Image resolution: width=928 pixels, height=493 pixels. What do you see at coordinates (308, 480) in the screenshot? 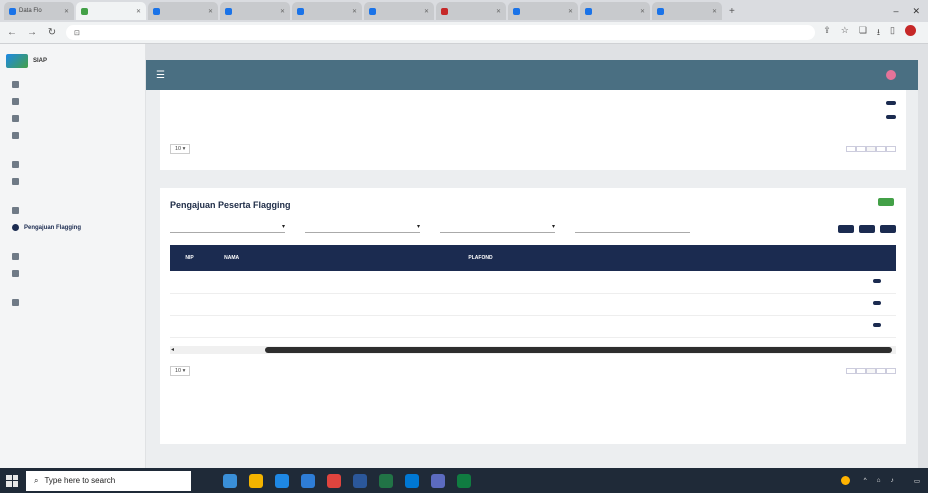
I see `store-icon` at bounding box center [308, 480].